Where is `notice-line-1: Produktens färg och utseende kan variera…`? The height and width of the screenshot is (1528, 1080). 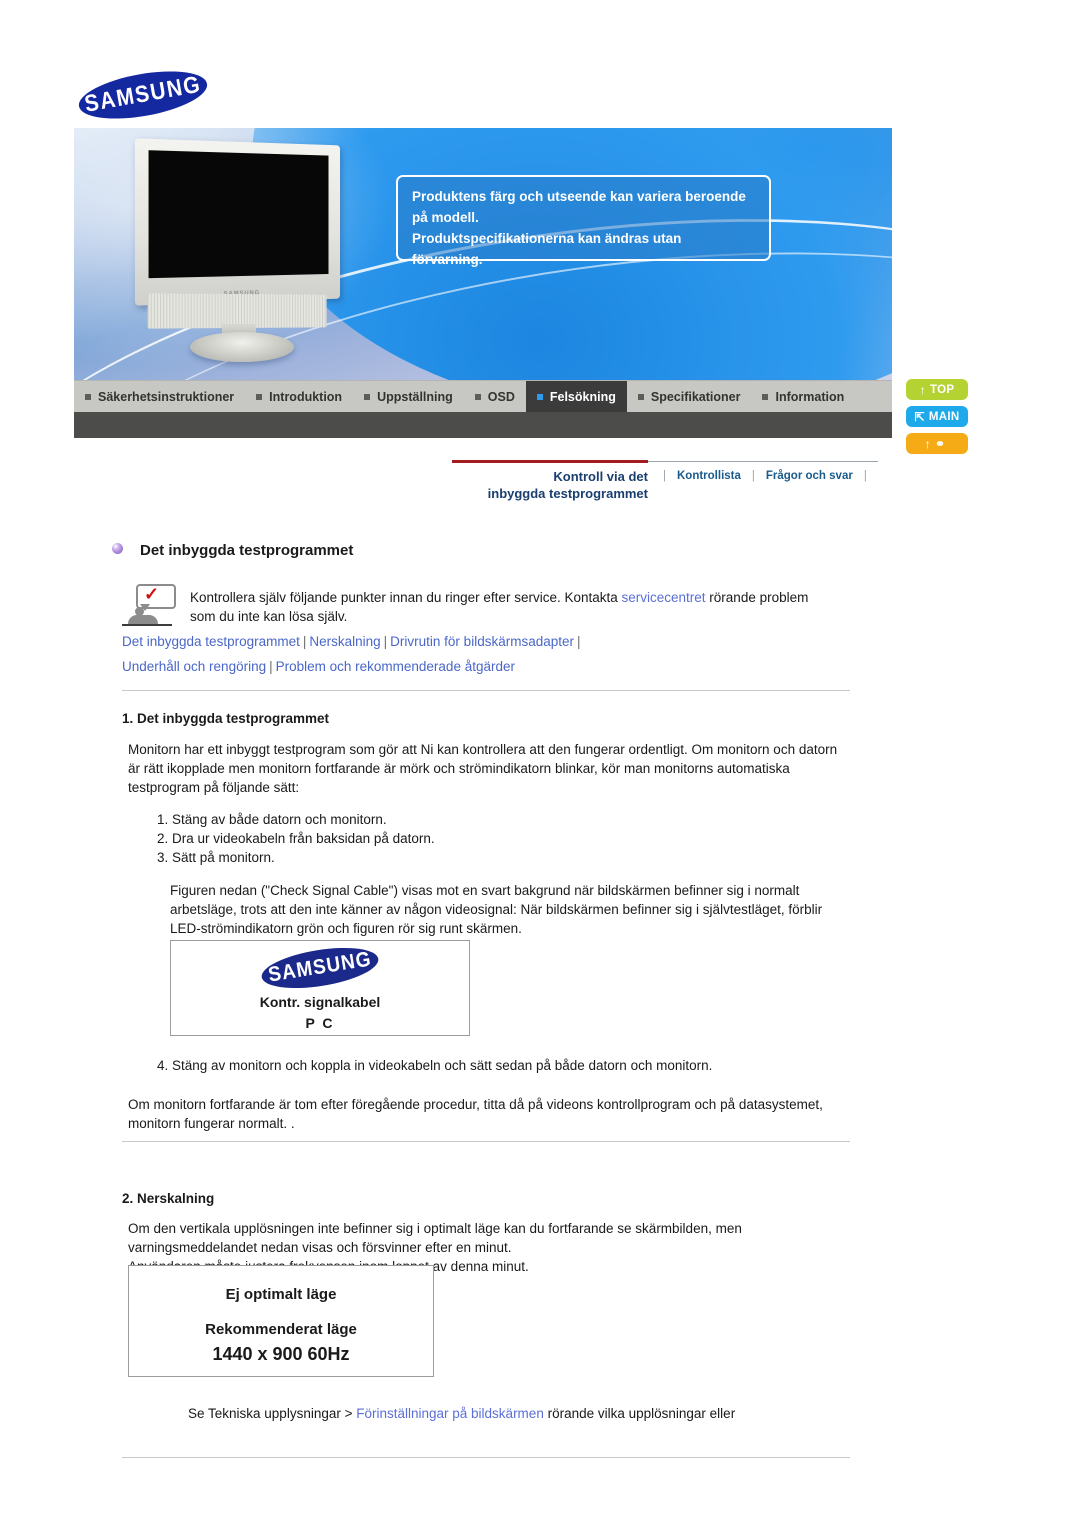 notice-line-1: Produktens färg och utseende kan variera… is located at coordinates (579, 196).